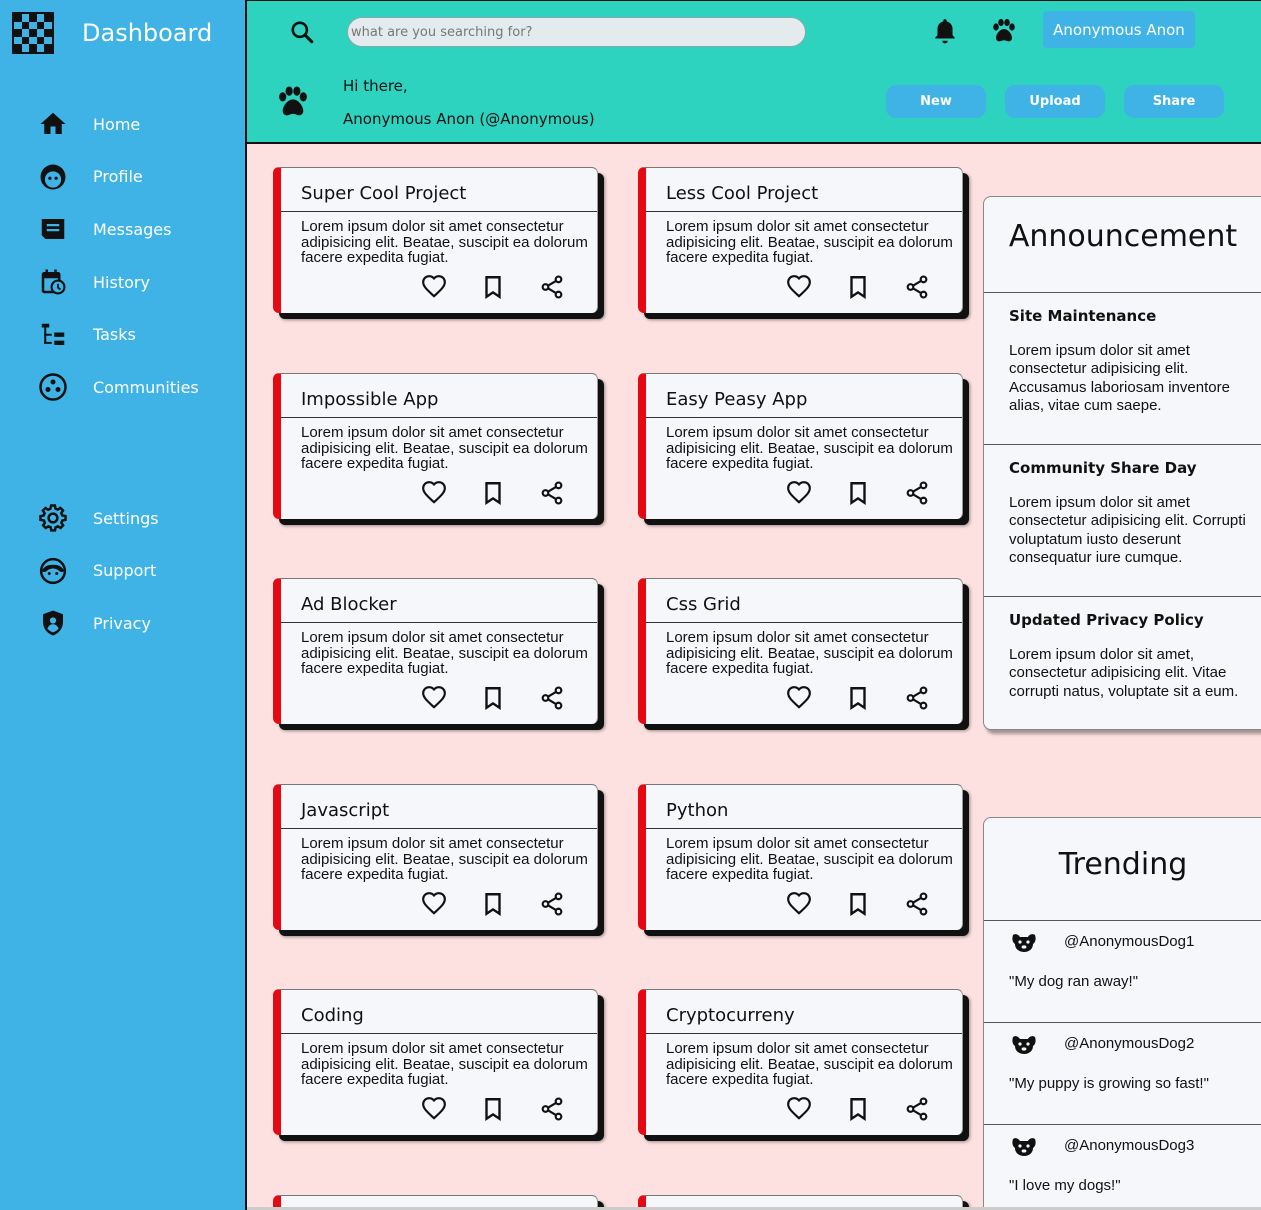  Describe the element at coordinates (123, 229) in the screenshot. I see `sidebar-item-messages: Messages` at that location.